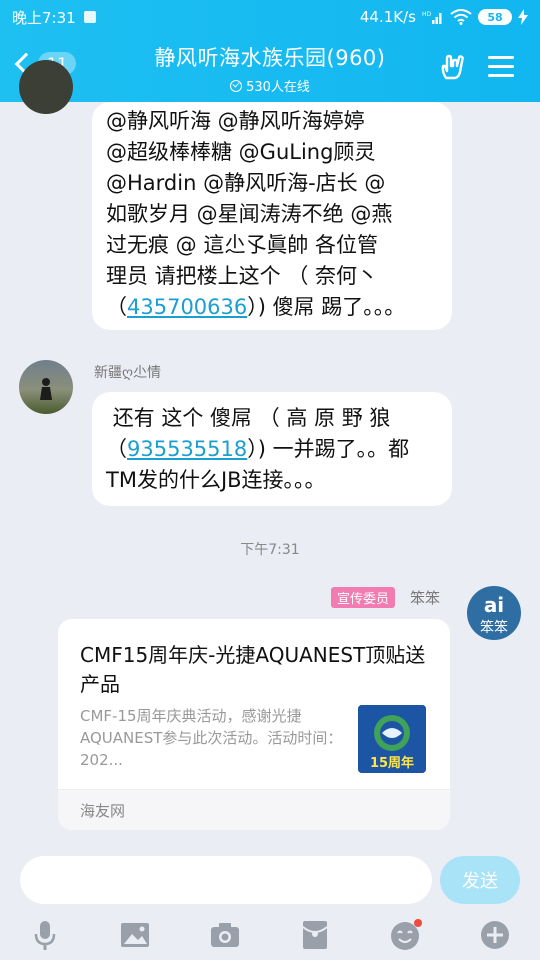 This screenshot has width=540, height=960. Describe the element at coordinates (387, 17) in the screenshot. I see `network-speed: 44.1K/s` at that location.